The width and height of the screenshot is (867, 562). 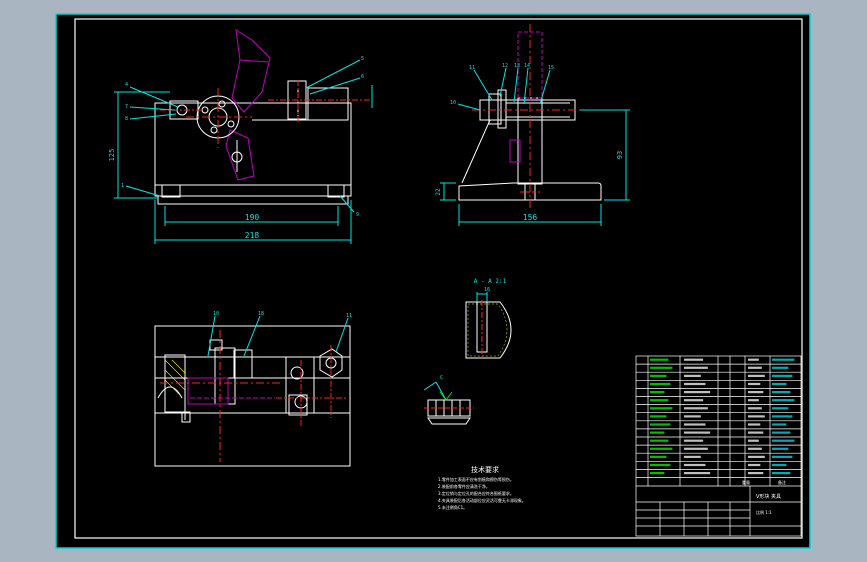 I want to click on title-block-weight: 重量, so click(x=746, y=482).